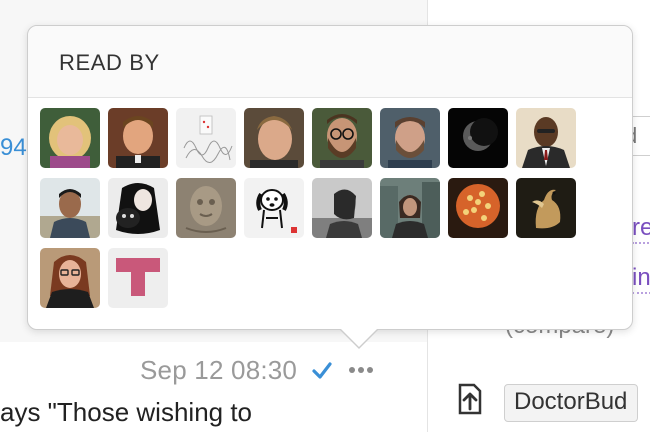 The width and height of the screenshot is (650, 432). I want to click on avatar-bearded-man, so click(410, 138).